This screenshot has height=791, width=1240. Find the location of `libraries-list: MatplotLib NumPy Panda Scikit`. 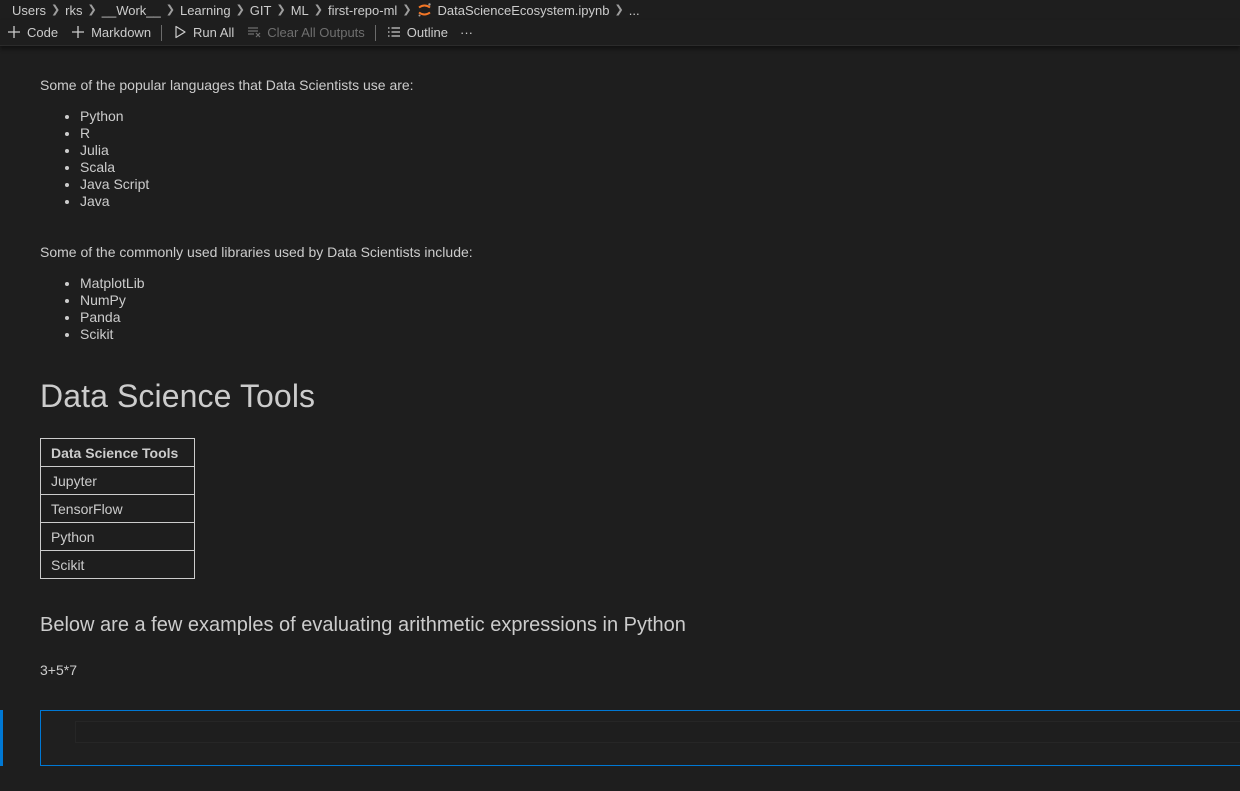

libraries-list: MatplotLib NumPy Panda Scikit is located at coordinates (103, 309).